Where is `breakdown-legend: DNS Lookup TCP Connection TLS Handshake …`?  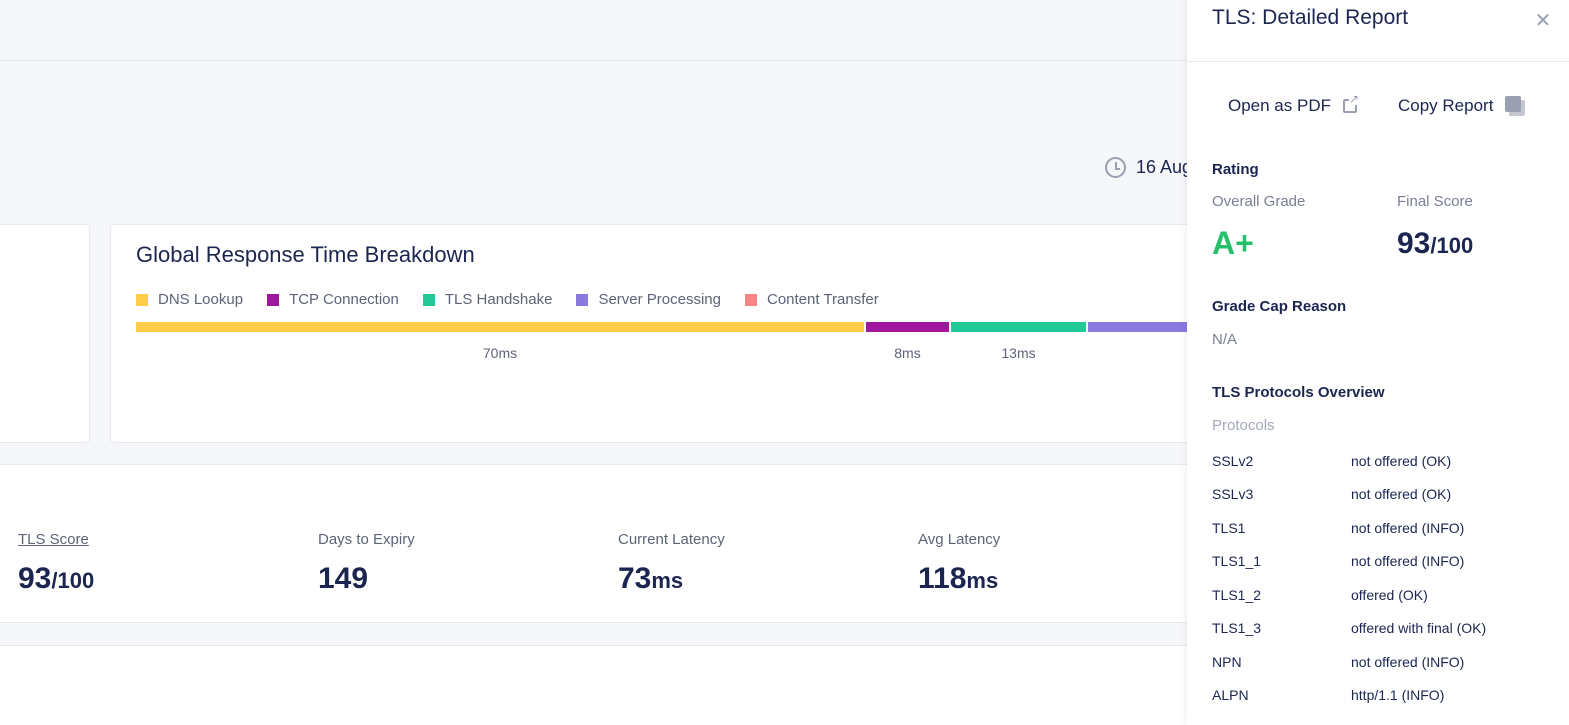 breakdown-legend: DNS Lookup TCP Connection TLS Handshake … is located at coordinates (507, 299).